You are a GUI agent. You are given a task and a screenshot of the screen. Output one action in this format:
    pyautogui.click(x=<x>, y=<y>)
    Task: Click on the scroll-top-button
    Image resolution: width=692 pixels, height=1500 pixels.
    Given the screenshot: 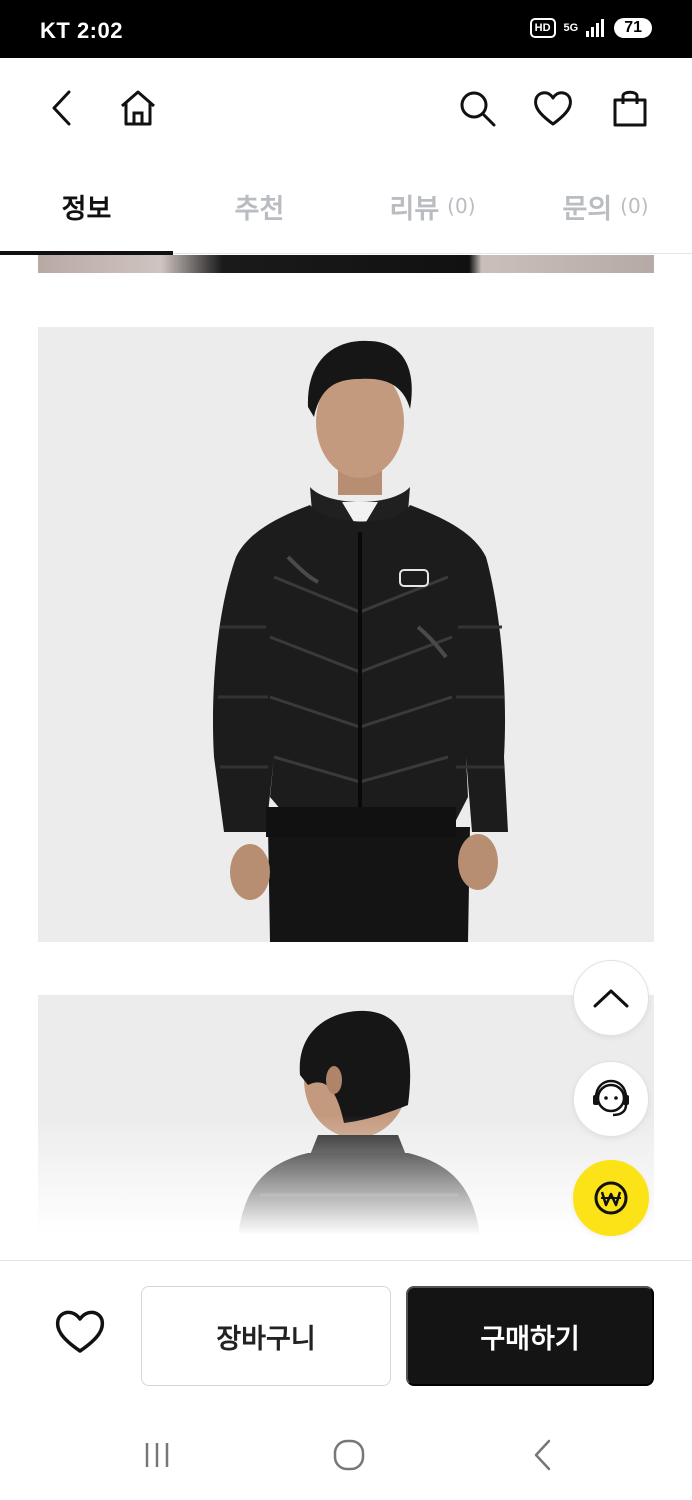 What is the action you would take?
    pyautogui.click(x=611, y=998)
    